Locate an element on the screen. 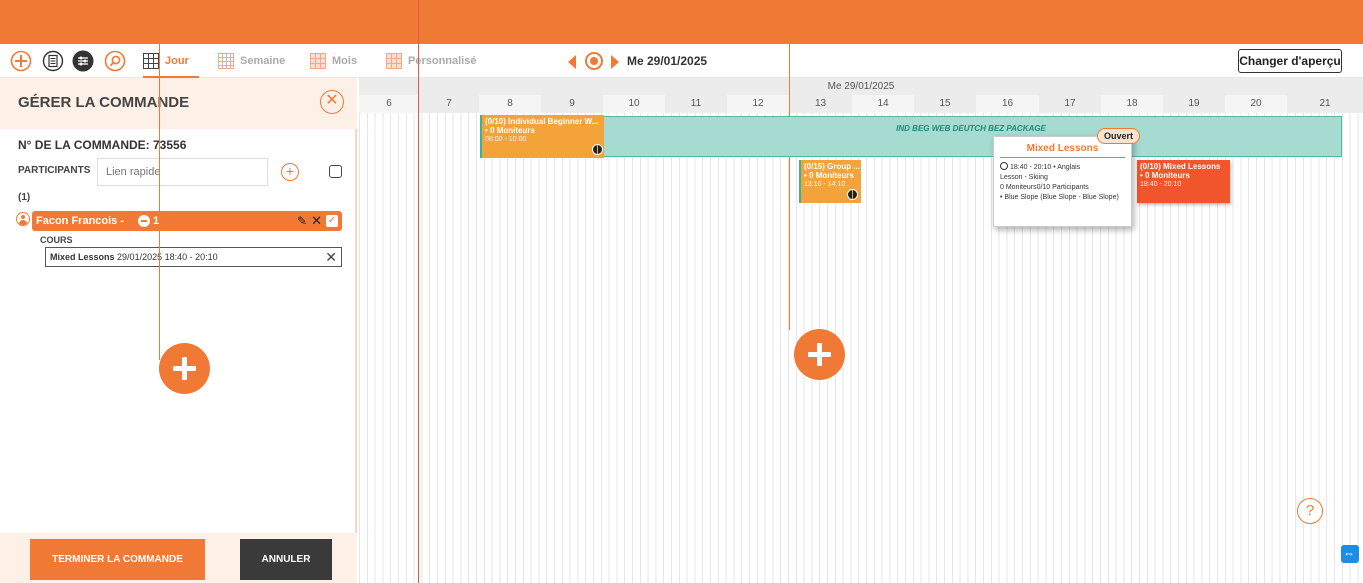 The height and width of the screenshot is (583, 1363). user-icon is located at coordinates (23, 219).